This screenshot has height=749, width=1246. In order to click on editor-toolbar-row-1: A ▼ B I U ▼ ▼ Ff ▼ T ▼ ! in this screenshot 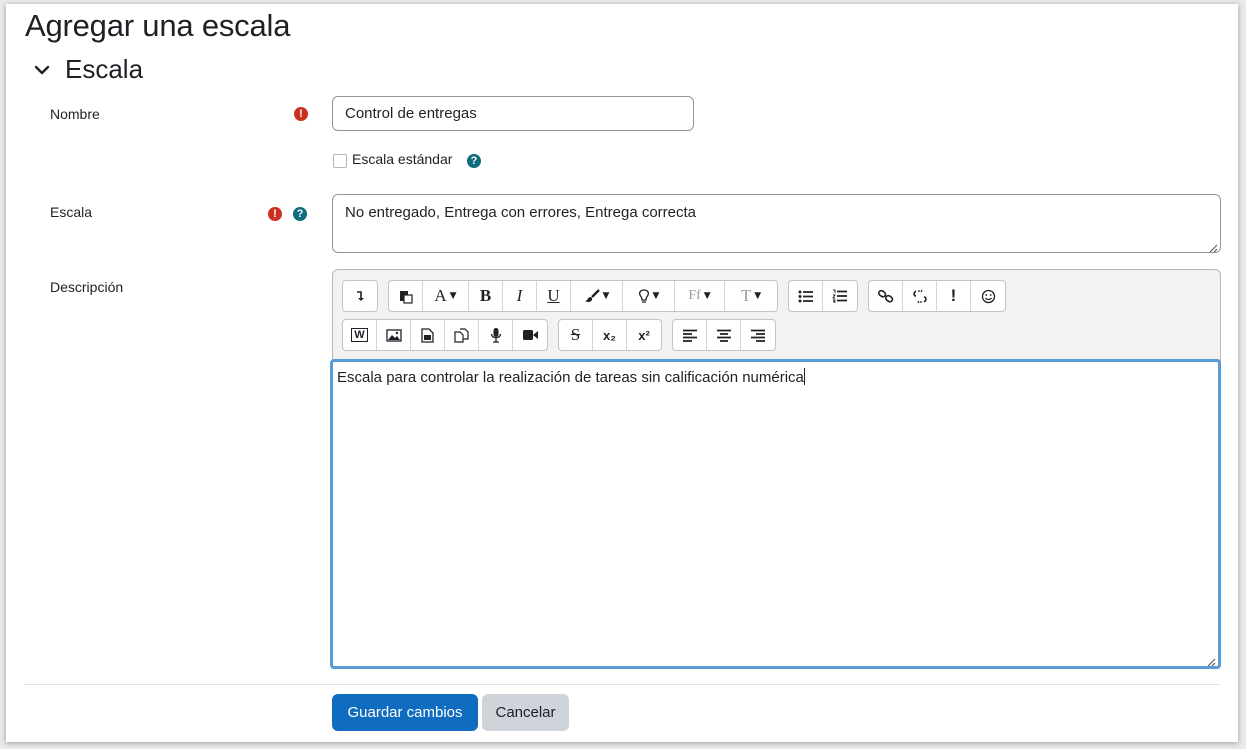, I will do `click(679, 296)`.